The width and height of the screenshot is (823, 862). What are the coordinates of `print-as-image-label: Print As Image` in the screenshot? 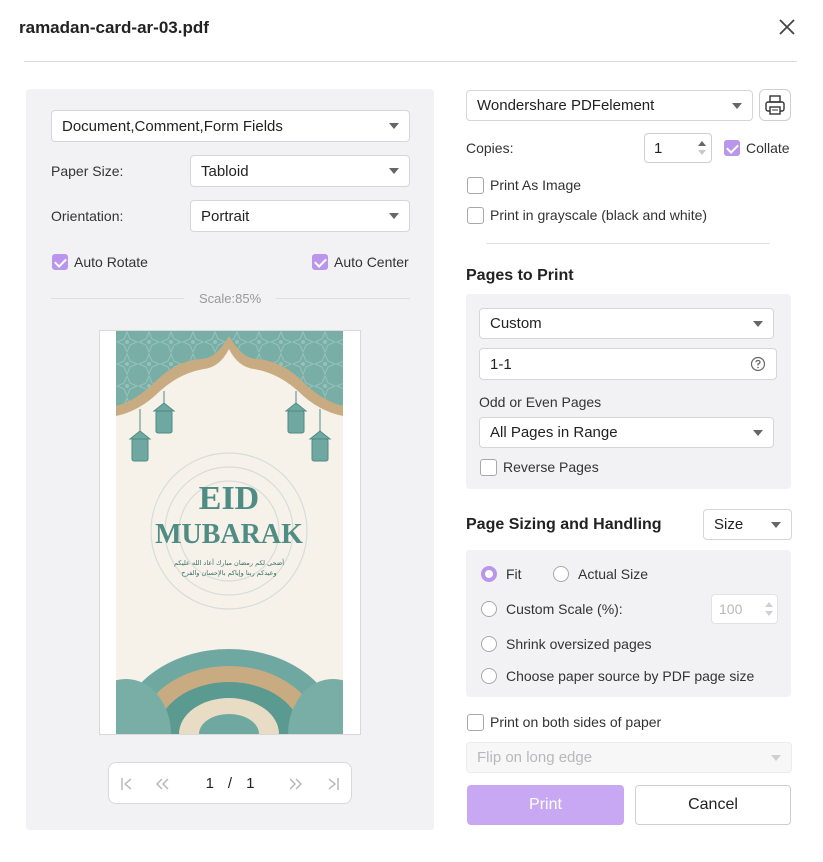 It's located at (536, 185).